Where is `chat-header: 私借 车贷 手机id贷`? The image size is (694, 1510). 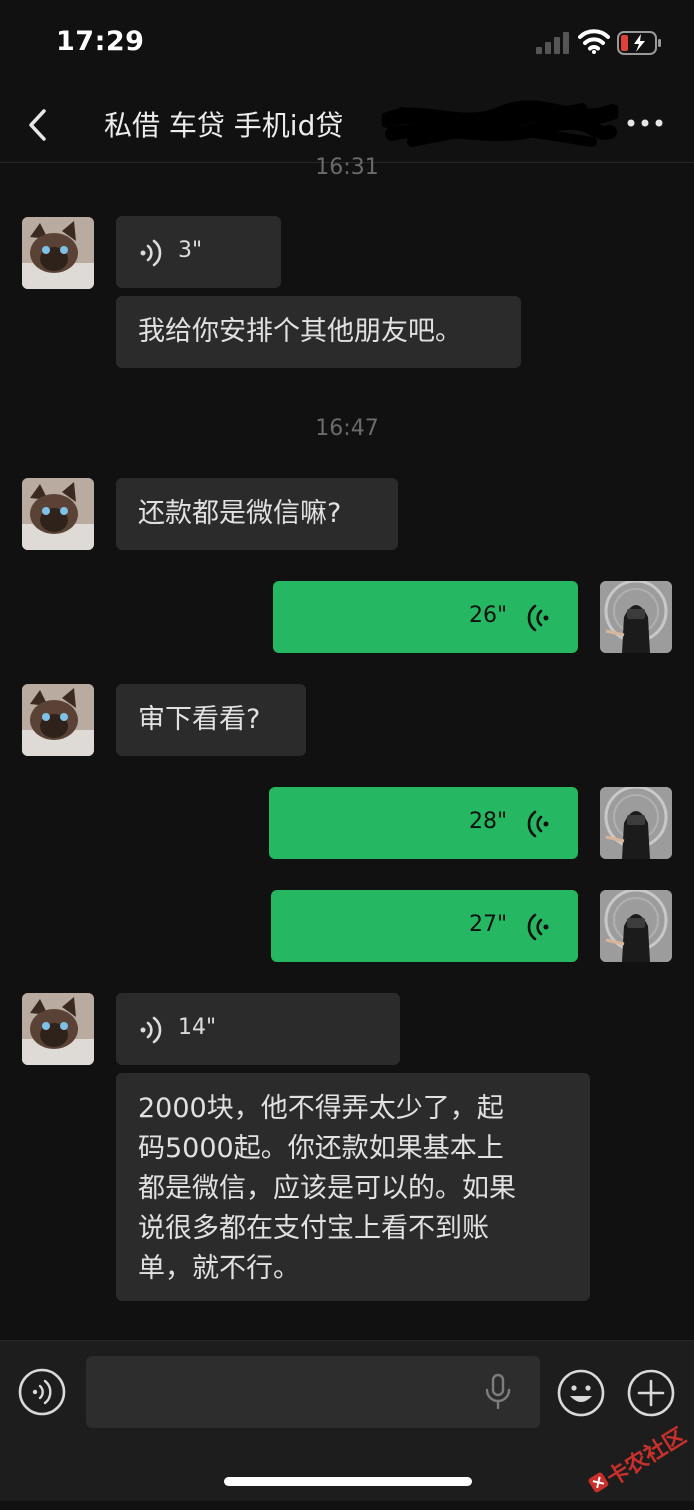 chat-header: 私借 车贷 手机id贷 is located at coordinates (347, 125).